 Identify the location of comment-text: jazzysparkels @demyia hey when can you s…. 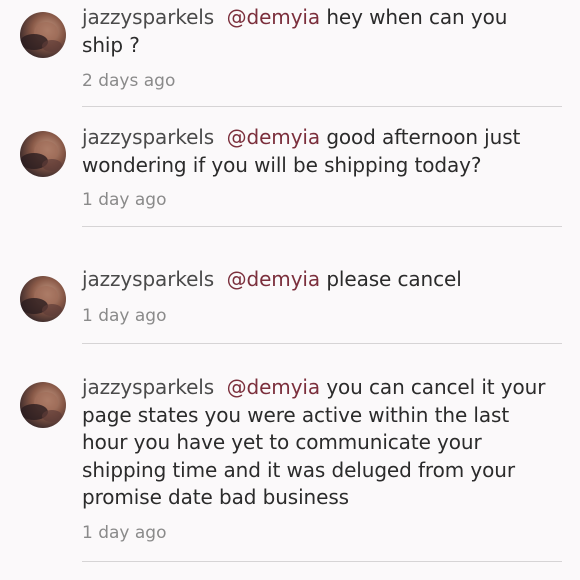
(317, 31).